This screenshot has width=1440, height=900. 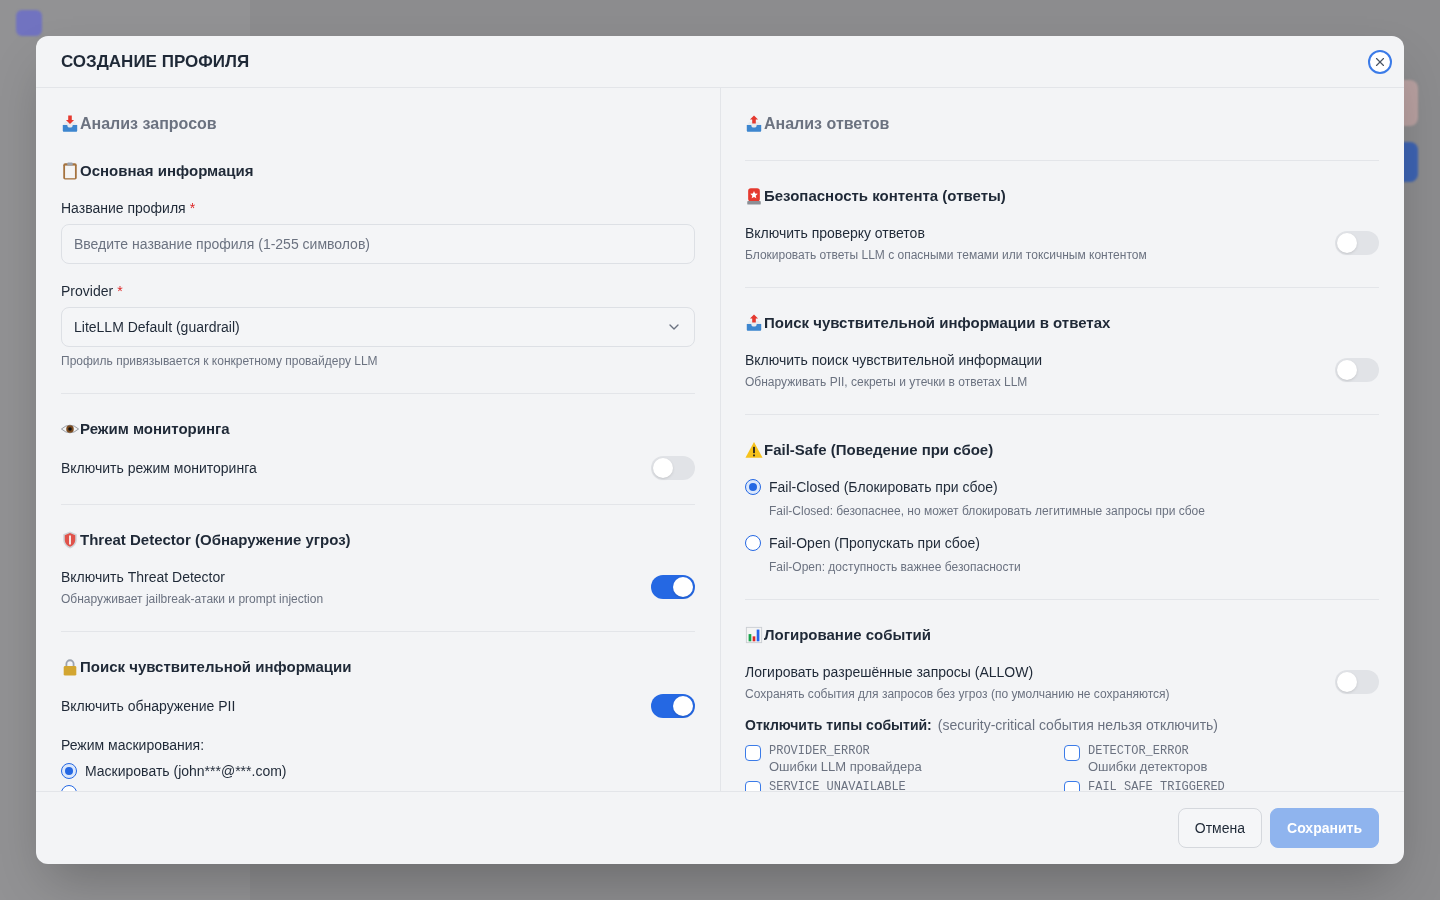 What do you see at coordinates (1139, 751) in the screenshot?
I see `event-type-code: DETECTOR_ERROR` at bounding box center [1139, 751].